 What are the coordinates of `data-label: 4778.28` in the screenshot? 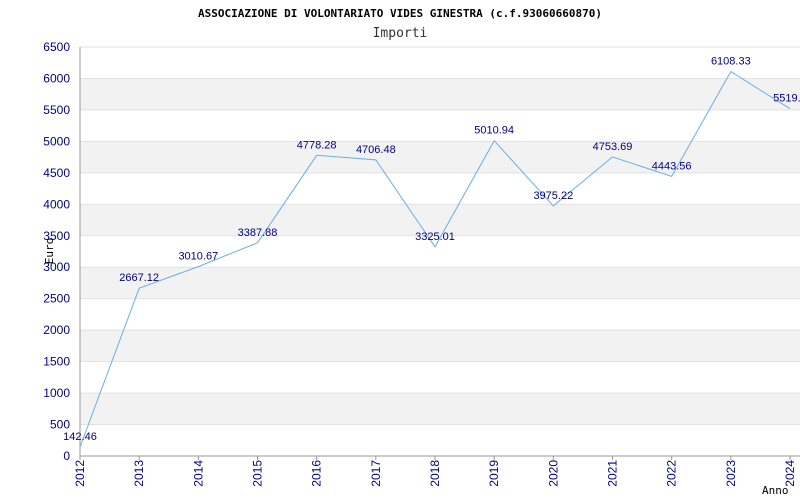 It's located at (317, 145).